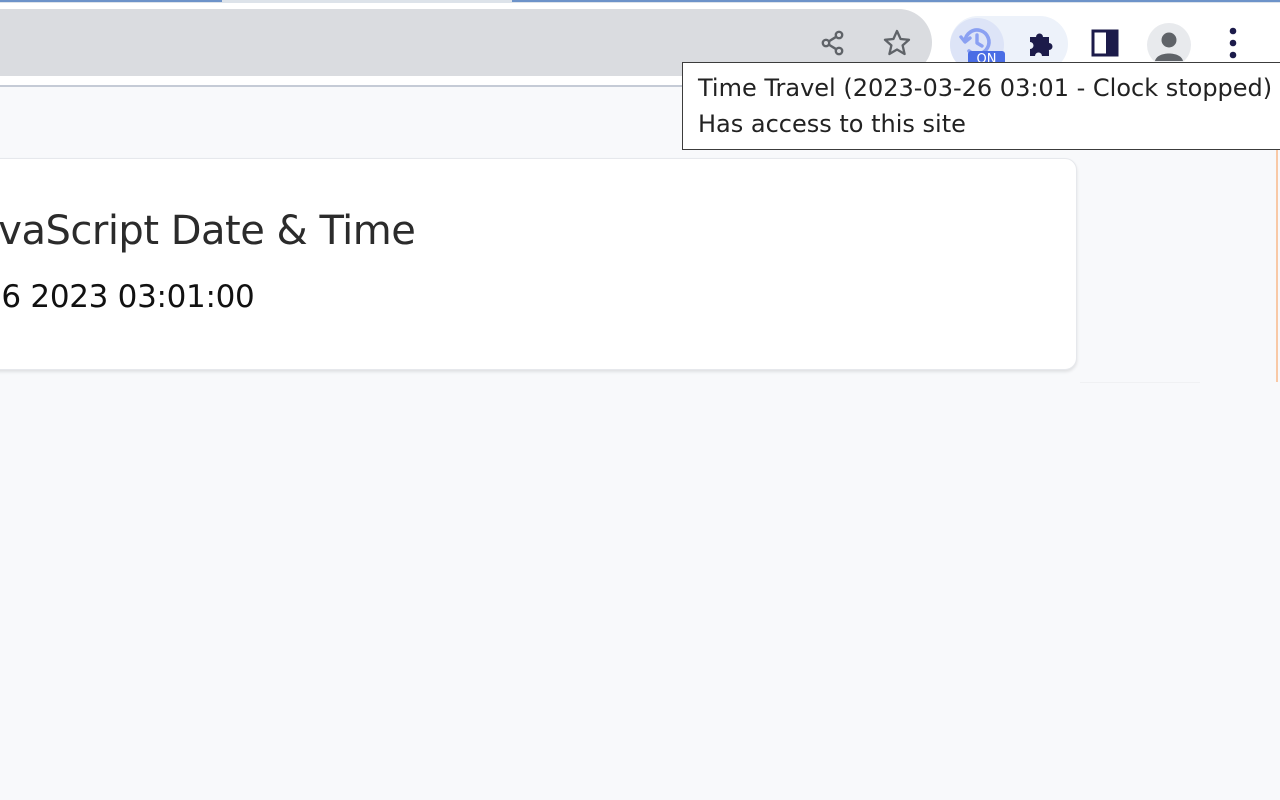  Describe the element at coordinates (897, 43) in the screenshot. I see `star-icon` at that location.